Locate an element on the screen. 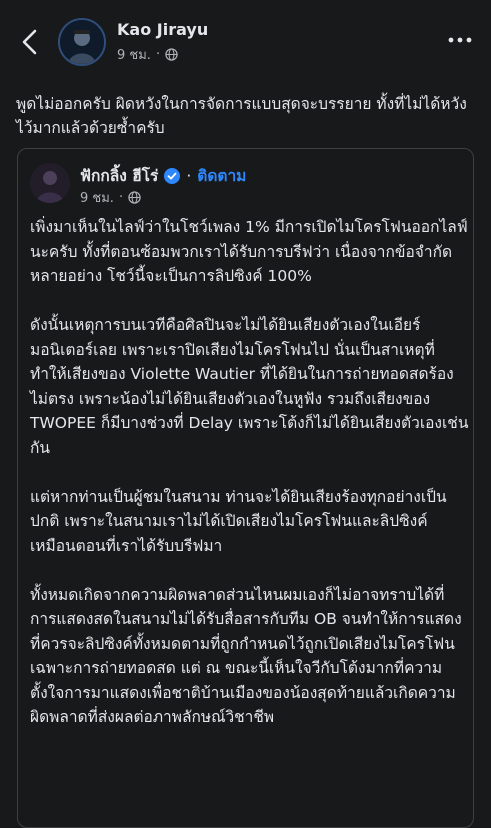 This screenshot has height=828, width=491. shared-author-name: ฟักกลิ้ง ฮีโร่ is located at coordinates (119, 175).